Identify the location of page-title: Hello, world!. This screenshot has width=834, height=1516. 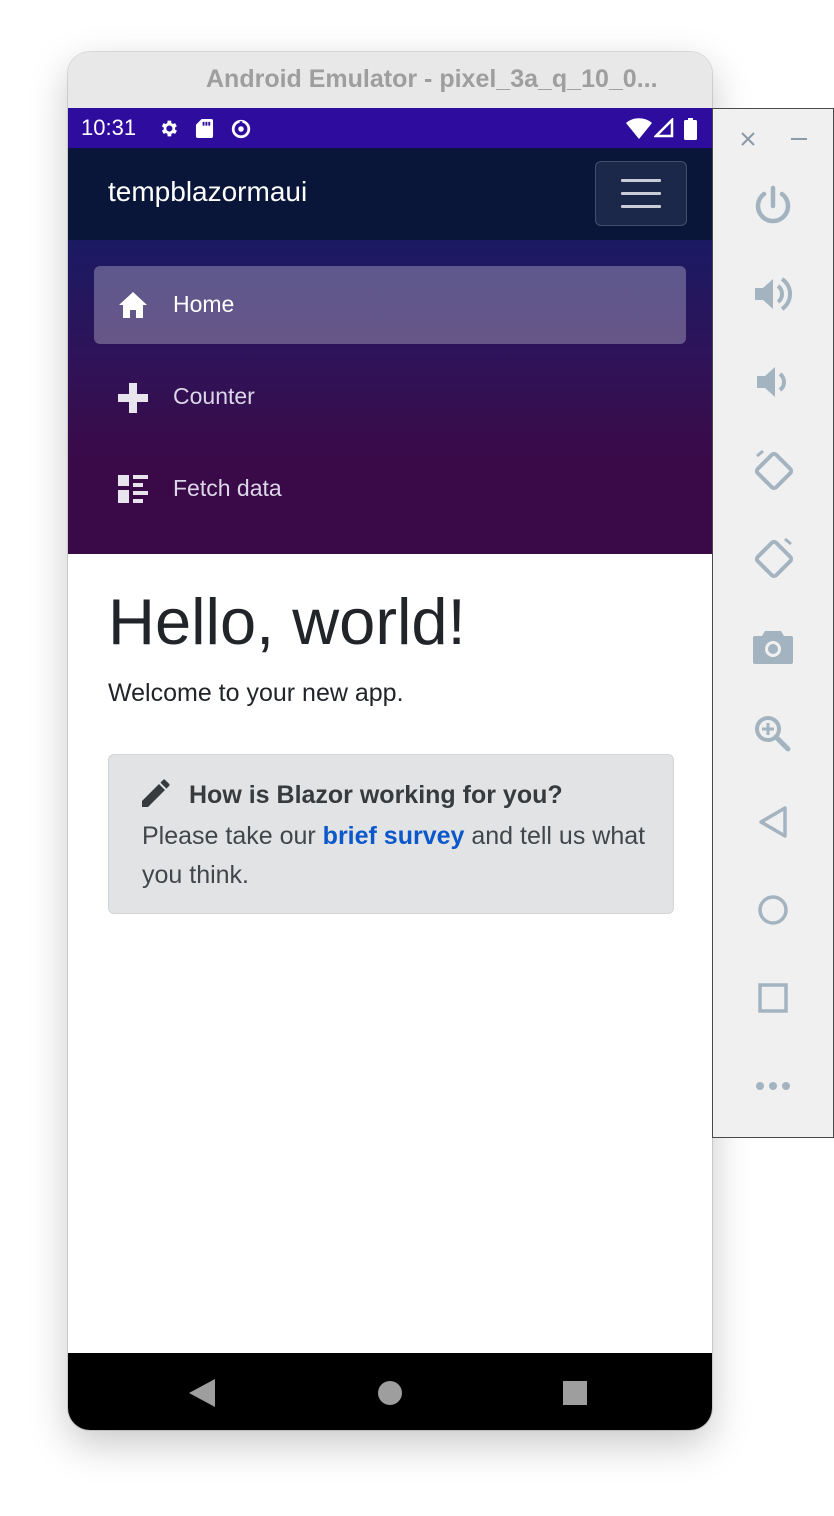
(287, 621).